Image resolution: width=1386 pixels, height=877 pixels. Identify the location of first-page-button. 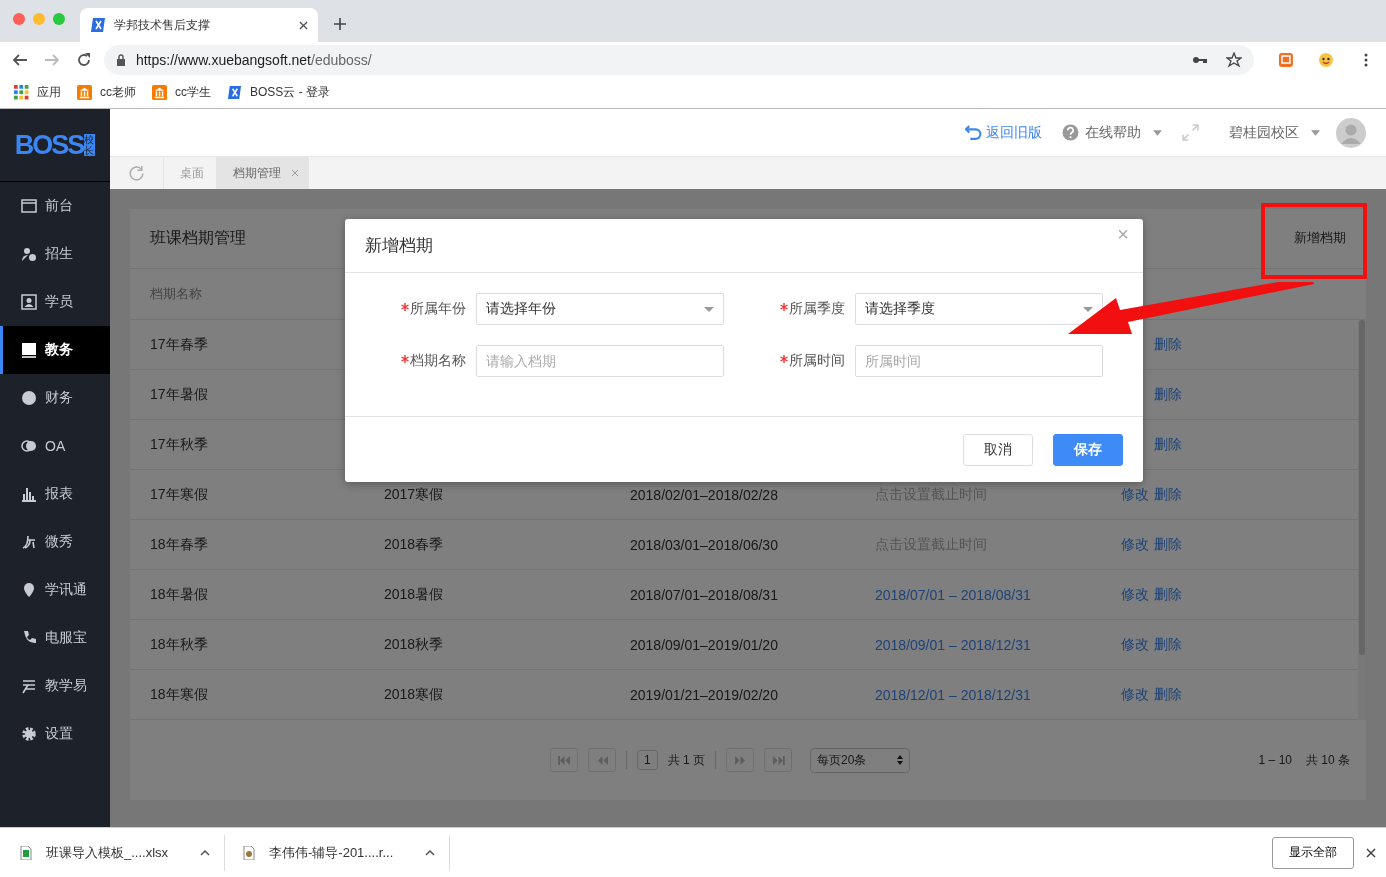
(564, 760).